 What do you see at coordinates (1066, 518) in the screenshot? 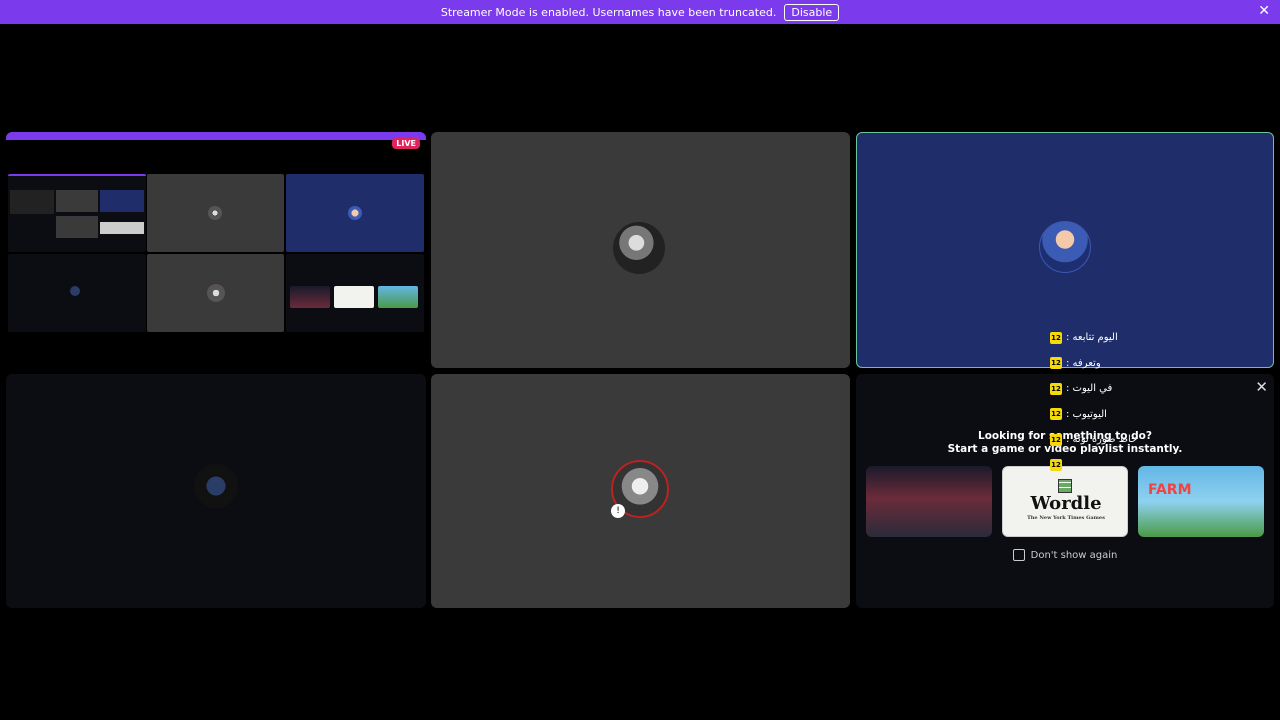
I see `wordle-subtitle: The New York Times Games` at bounding box center [1066, 518].